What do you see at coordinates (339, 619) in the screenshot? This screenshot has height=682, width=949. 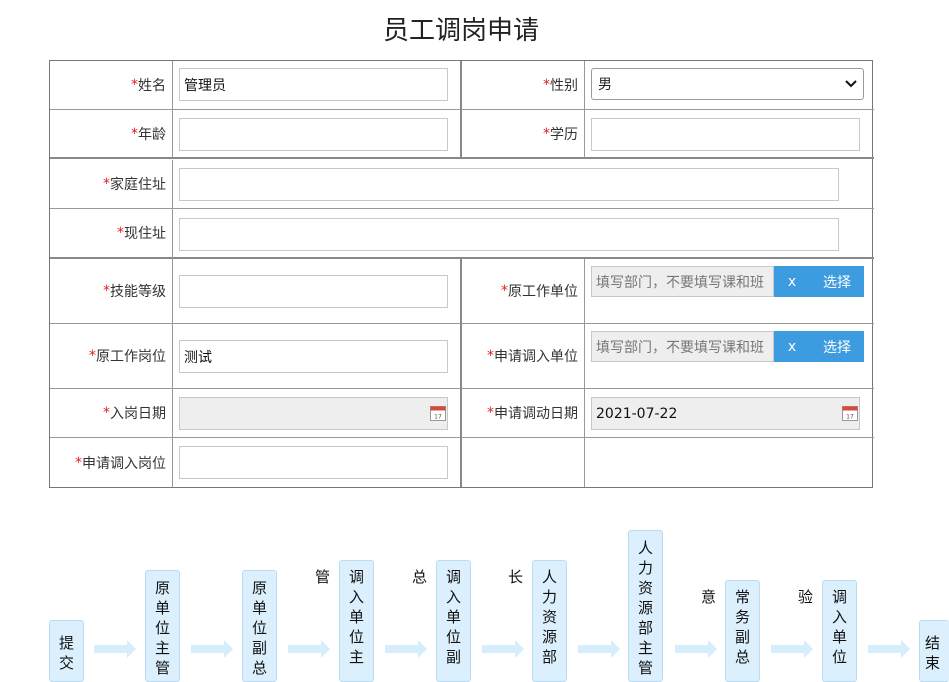 I see `flow-node-label: 调入单位主管` at bounding box center [339, 619].